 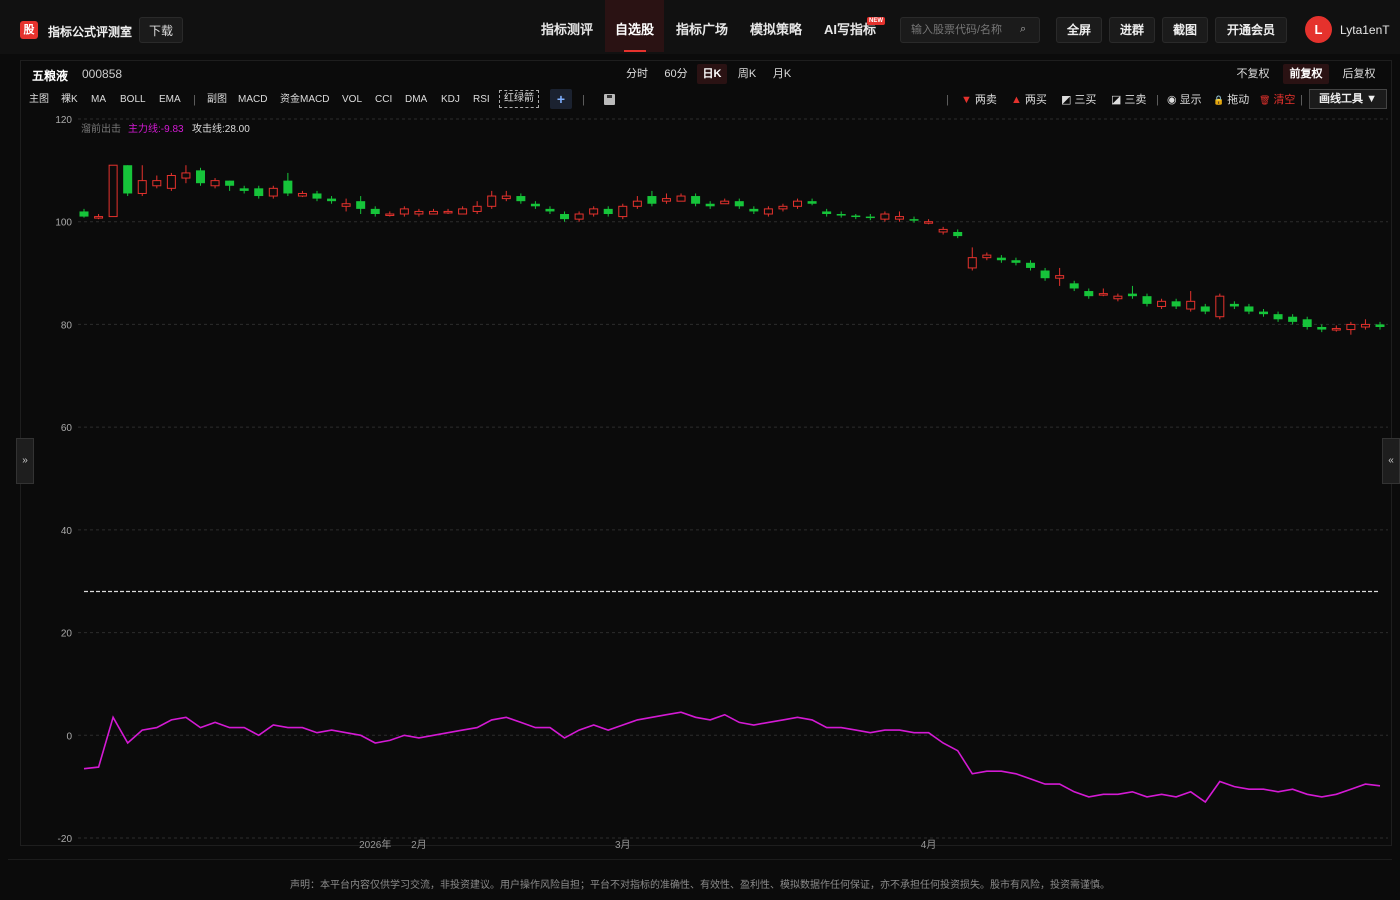 I want to click on y-tick-label: 0, so click(x=69, y=736).